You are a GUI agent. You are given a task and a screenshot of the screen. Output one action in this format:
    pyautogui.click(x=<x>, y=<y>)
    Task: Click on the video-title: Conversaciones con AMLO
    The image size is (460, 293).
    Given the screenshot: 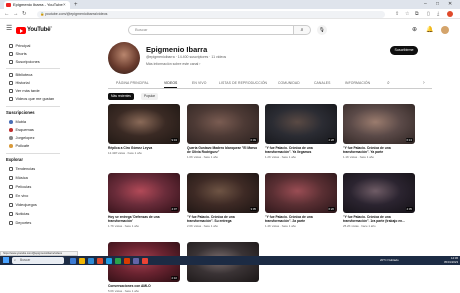 What is the action you would take?
    pyautogui.click(x=144, y=286)
    